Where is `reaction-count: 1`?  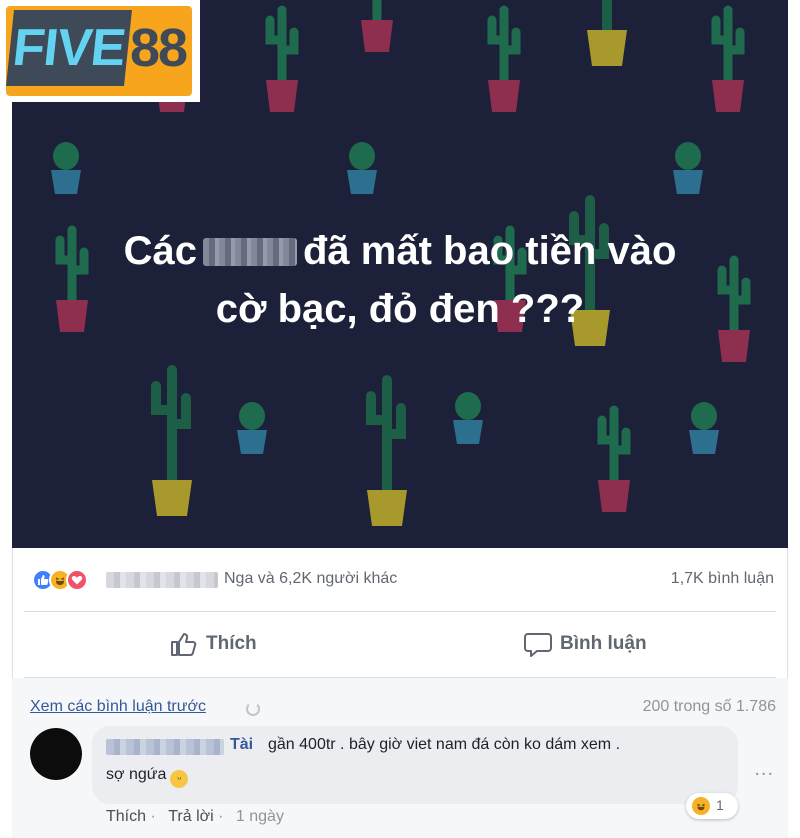 reaction-count: 1 is located at coordinates (720, 805).